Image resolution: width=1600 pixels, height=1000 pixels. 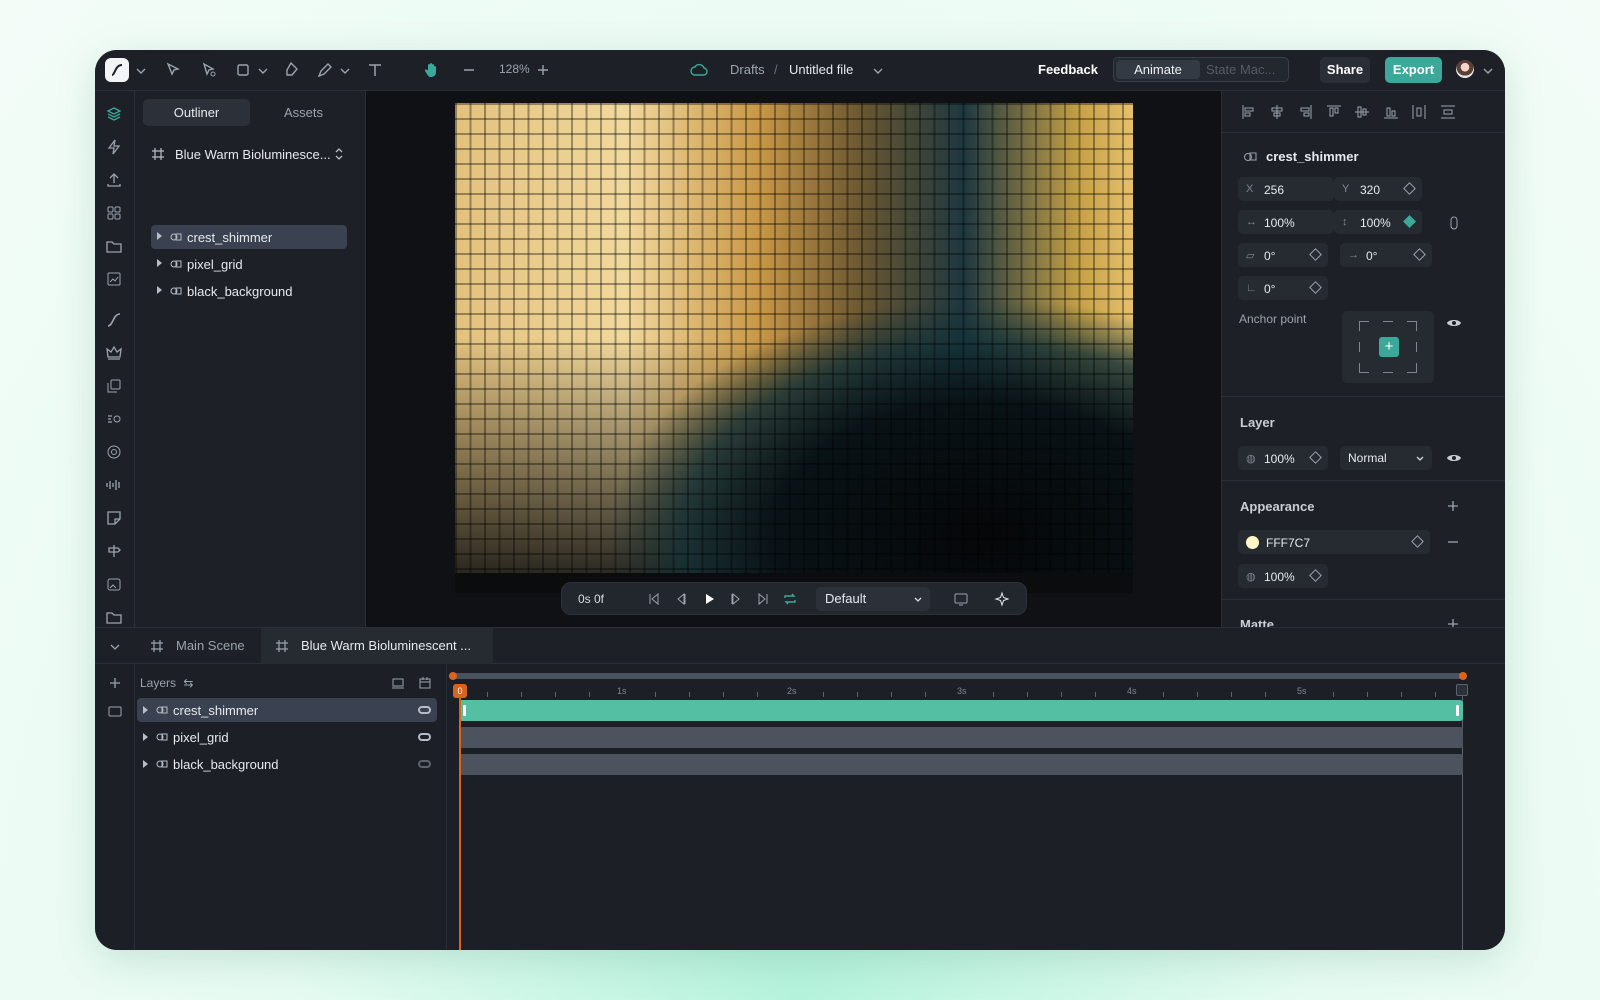 What do you see at coordinates (1412, 347) in the screenshot?
I see `anchor-right` at bounding box center [1412, 347].